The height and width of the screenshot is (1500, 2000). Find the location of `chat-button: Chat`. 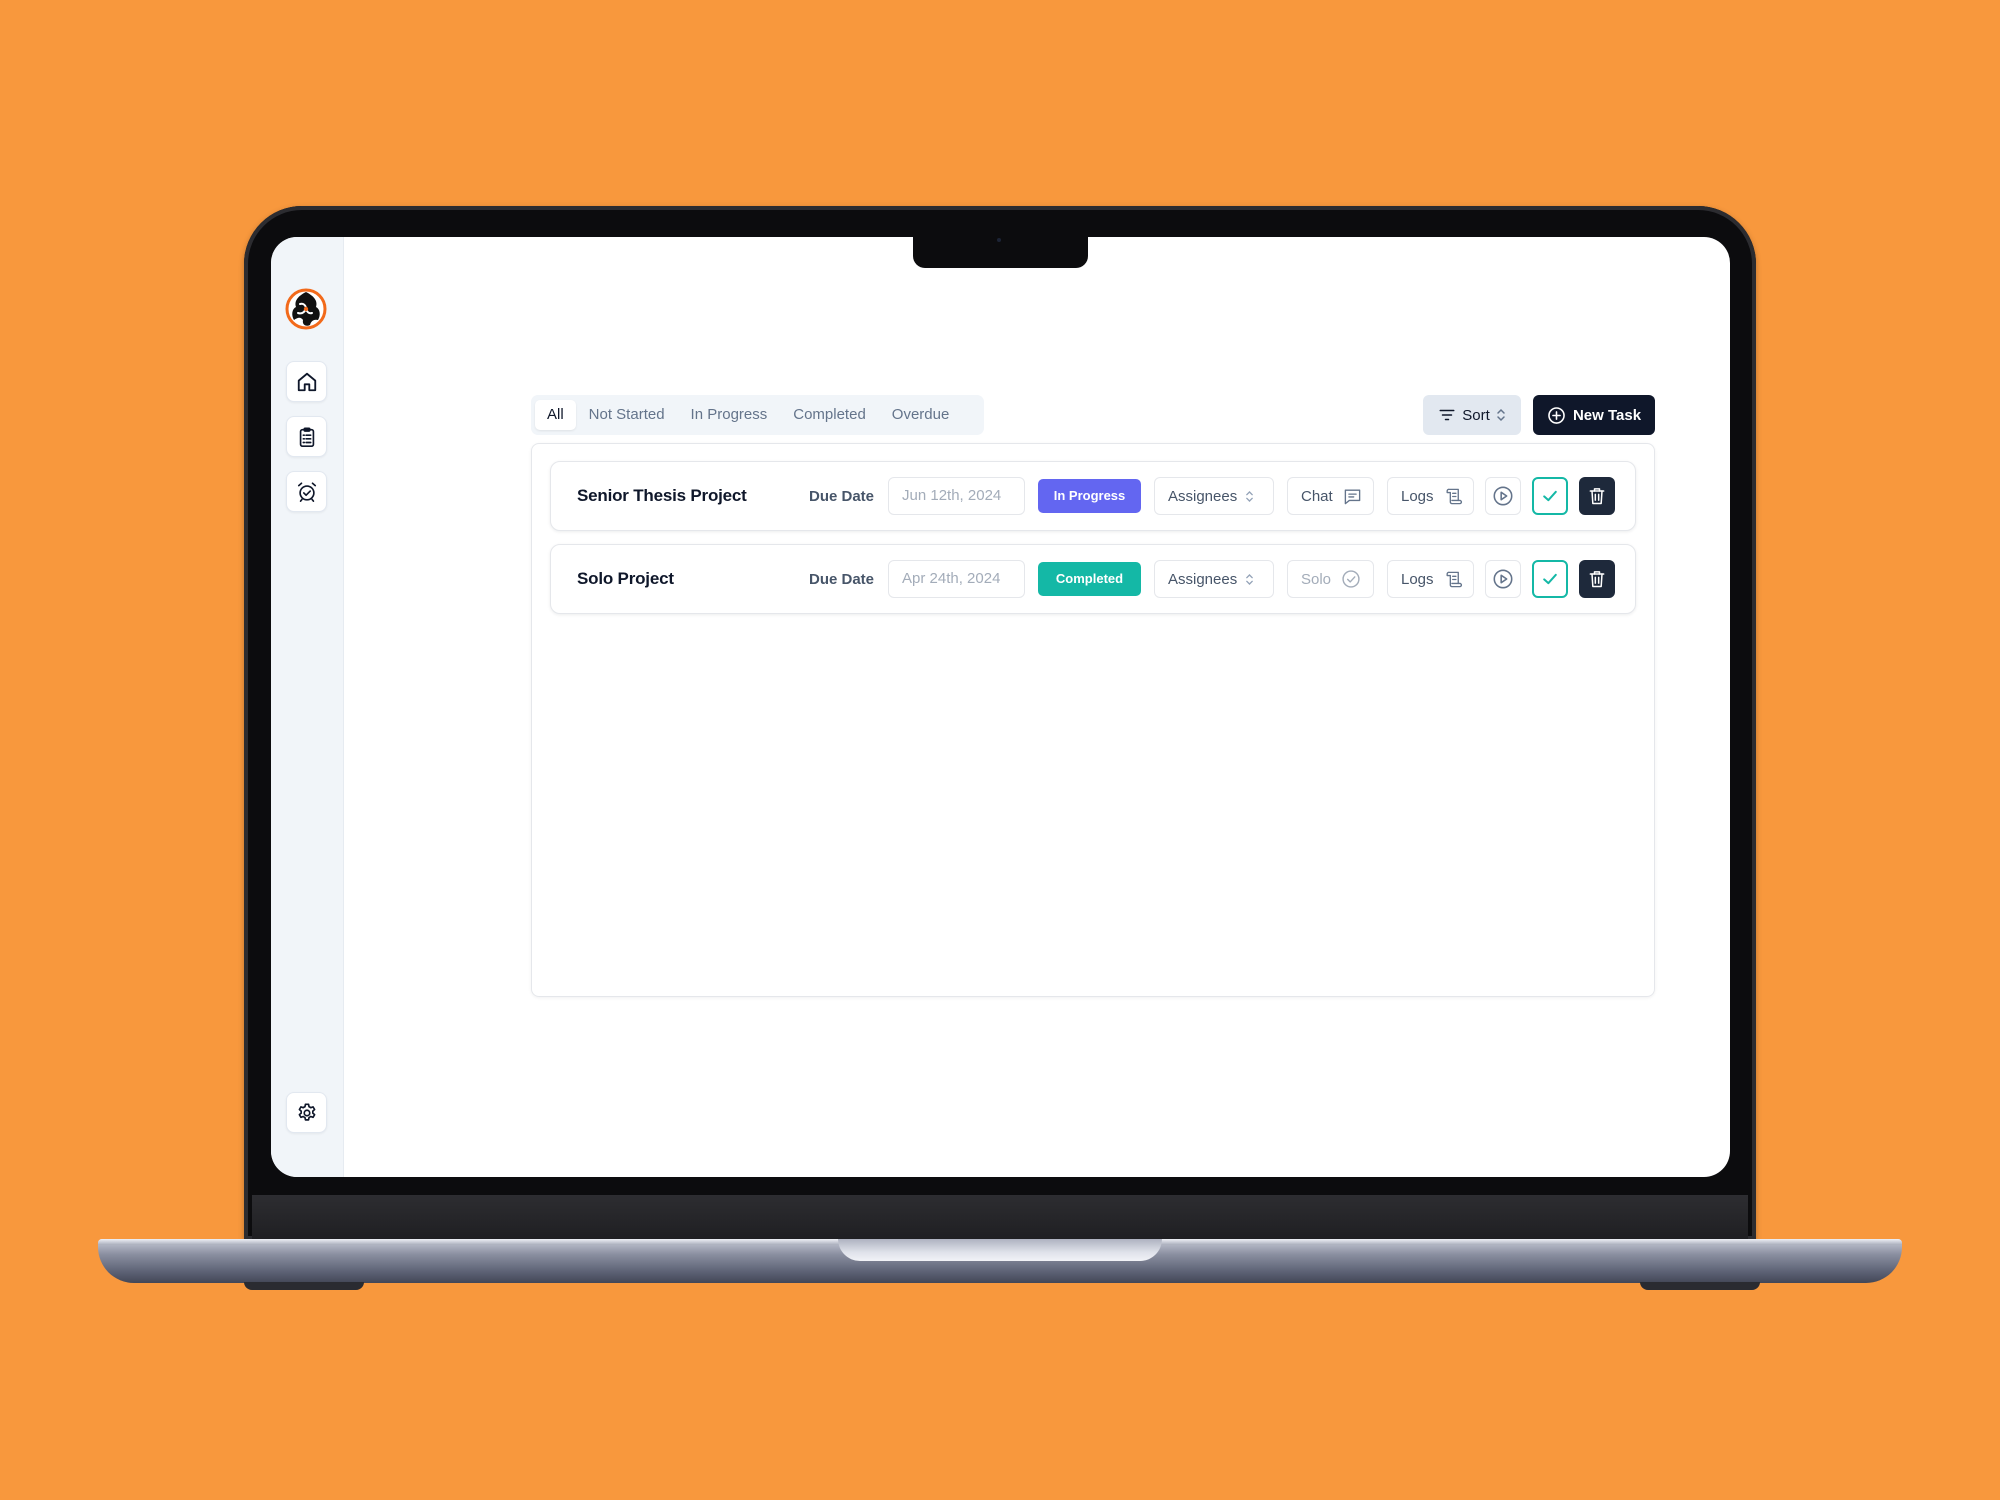

chat-button: Chat is located at coordinates (1330, 496).